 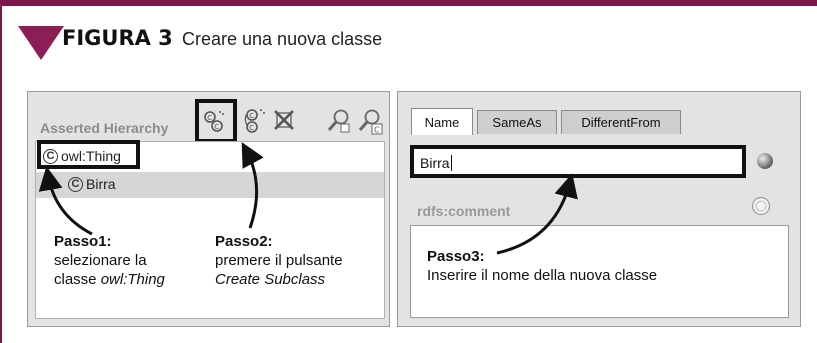 I want to click on passo3-arrow, so click(x=537, y=214).